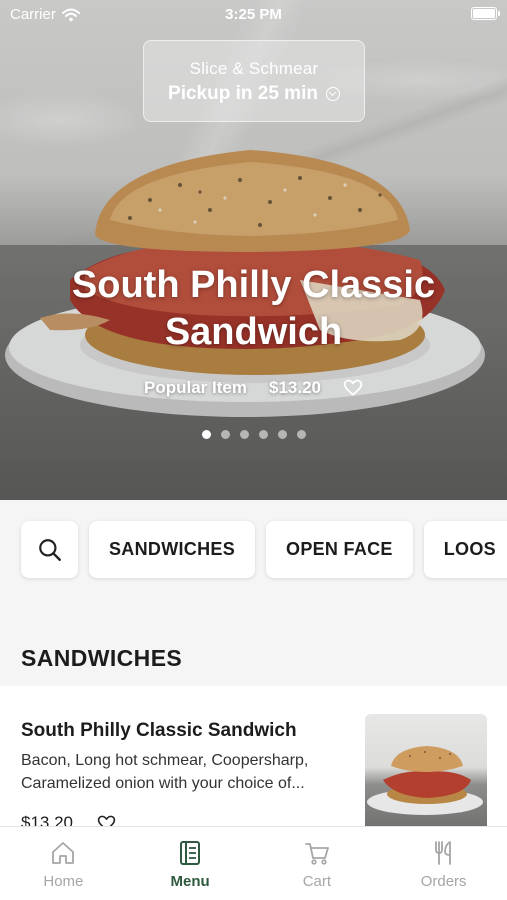  What do you see at coordinates (243, 93) in the screenshot?
I see `pickup-label: Pickup in 25 min` at bounding box center [243, 93].